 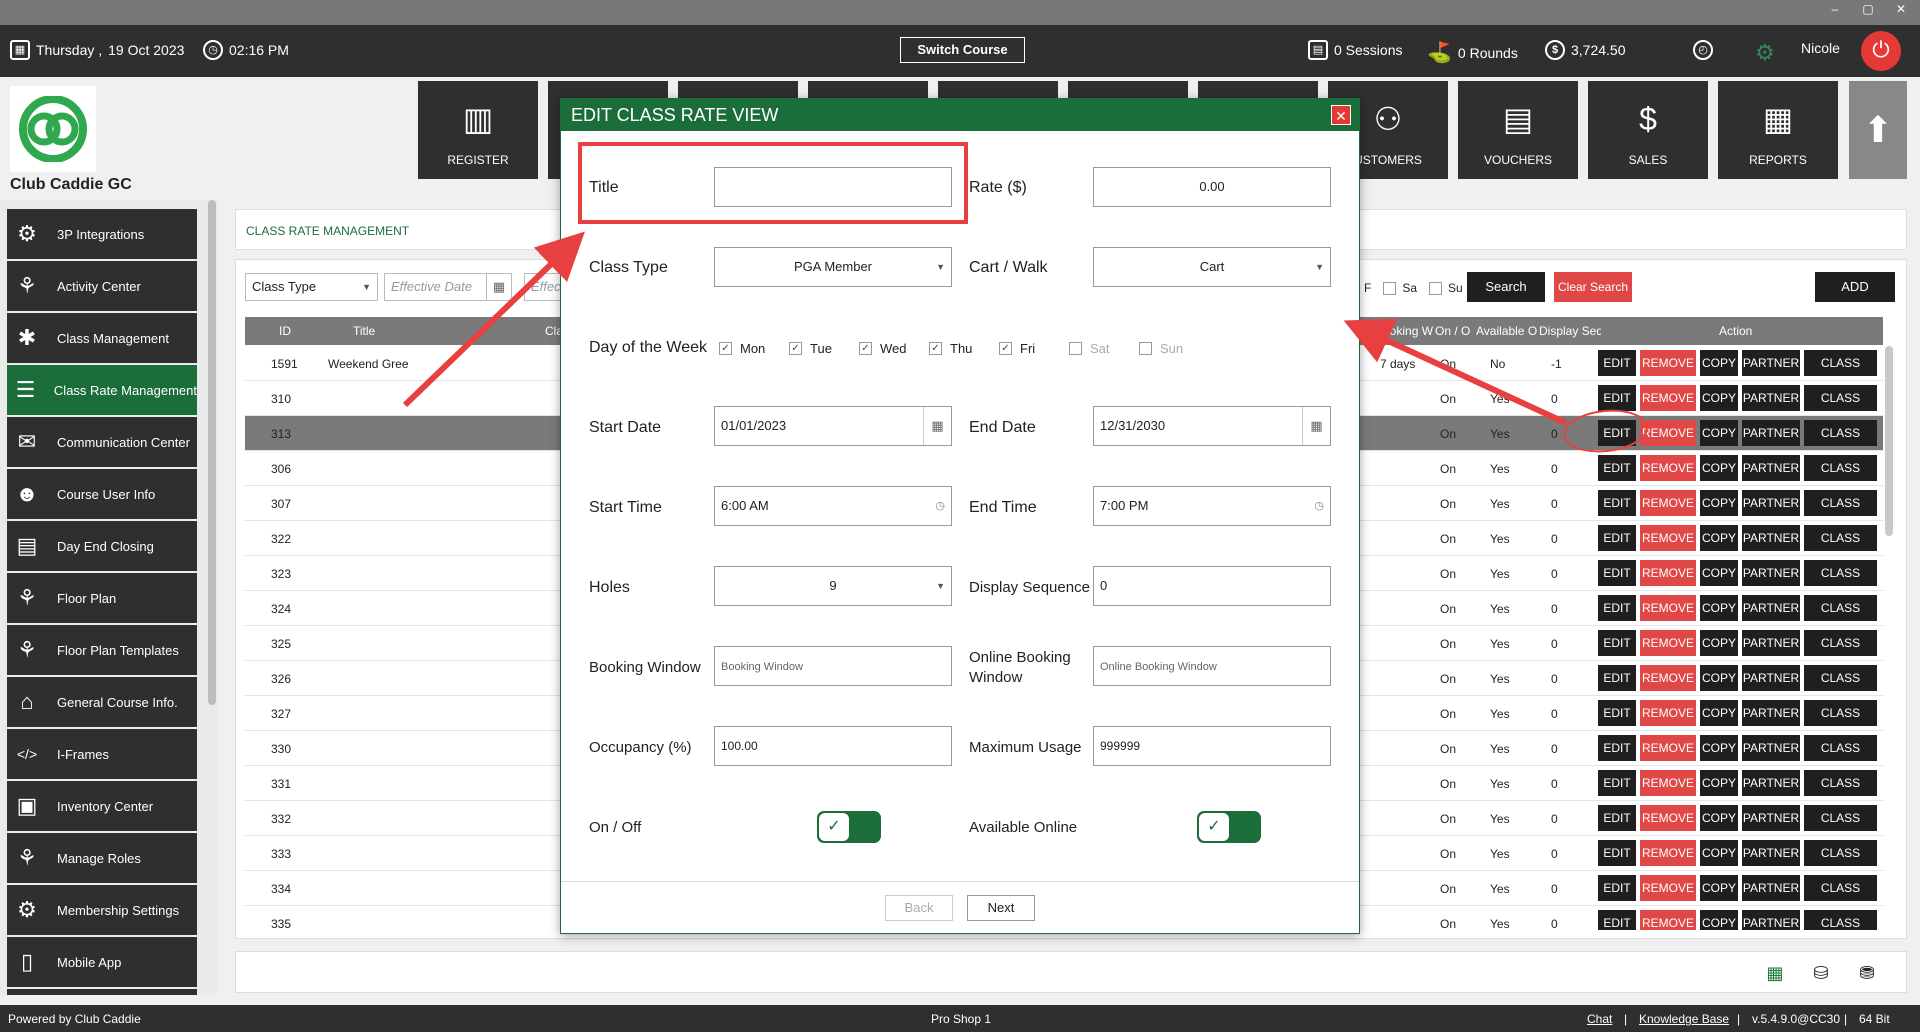 I want to click on sidebar-scrollbar, so click(x=212, y=452).